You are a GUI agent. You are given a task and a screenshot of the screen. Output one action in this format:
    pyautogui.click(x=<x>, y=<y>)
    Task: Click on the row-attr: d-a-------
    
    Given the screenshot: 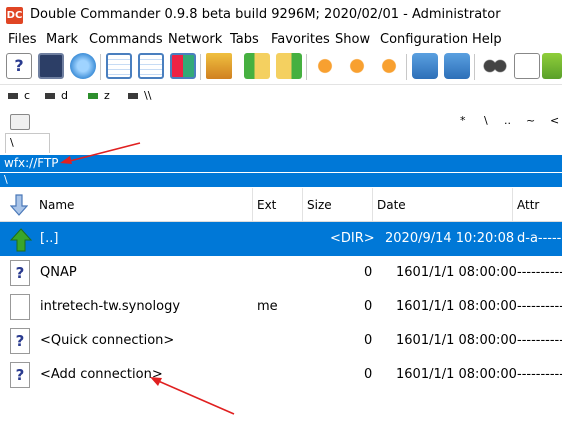 What is the action you would take?
    pyautogui.click(x=539, y=238)
    